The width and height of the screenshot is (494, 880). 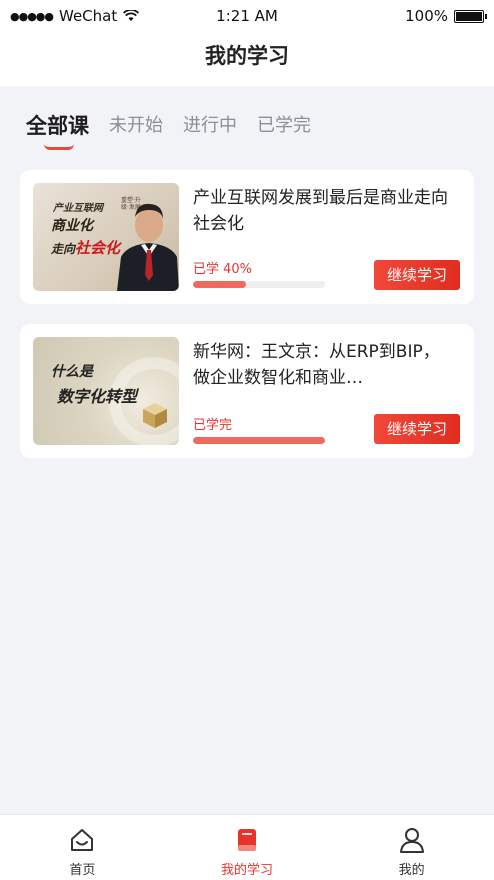 What do you see at coordinates (98, 248) in the screenshot?
I see `thumbnail-highlight-text: 社会化` at bounding box center [98, 248].